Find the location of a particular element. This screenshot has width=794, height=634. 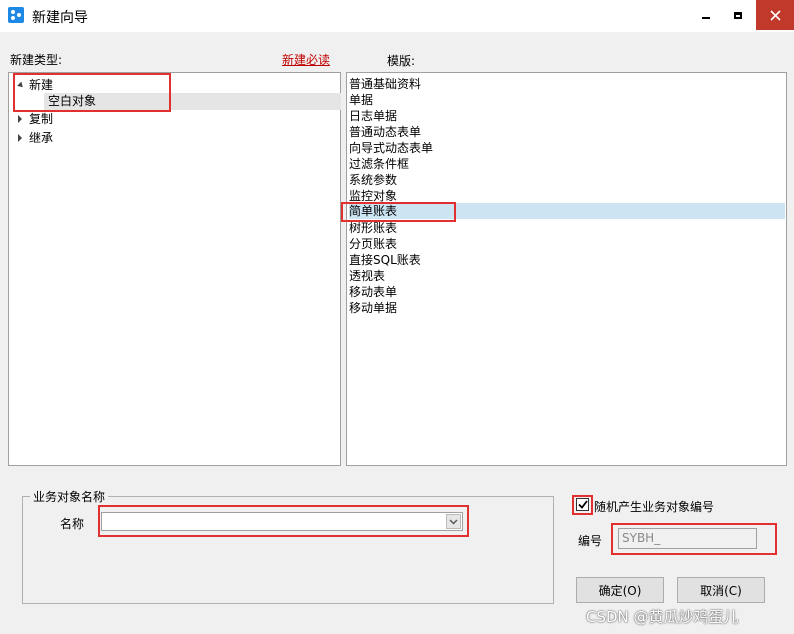

template-item: 单据 is located at coordinates (567, 100).